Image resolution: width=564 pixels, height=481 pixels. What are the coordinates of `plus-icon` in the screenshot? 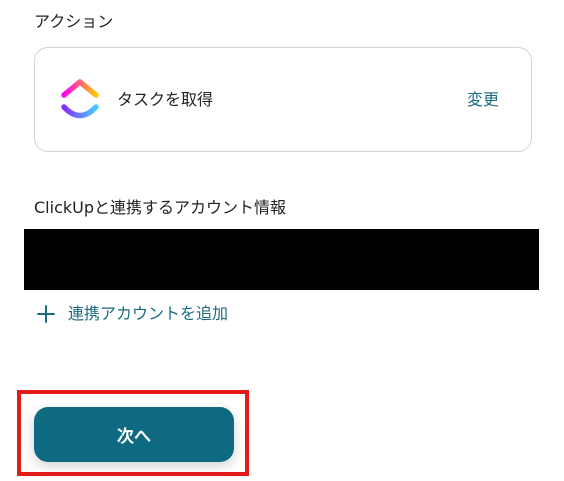 It's located at (46, 314).